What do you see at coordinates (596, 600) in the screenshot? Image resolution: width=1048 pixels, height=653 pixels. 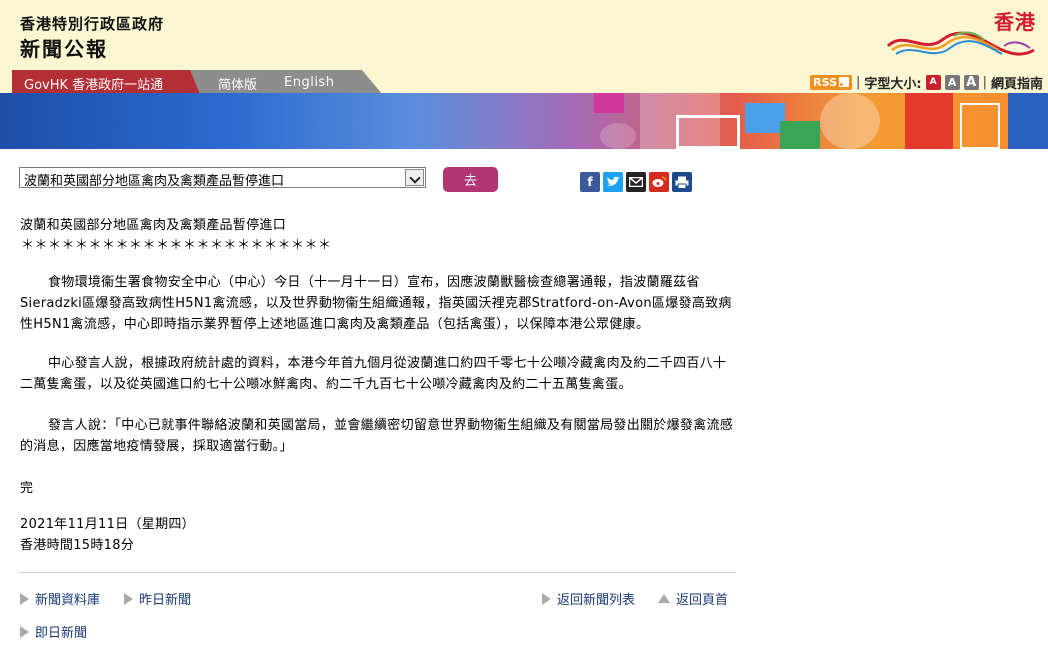 I see `back-to-news-list-label: 返回新聞列表` at bounding box center [596, 600].